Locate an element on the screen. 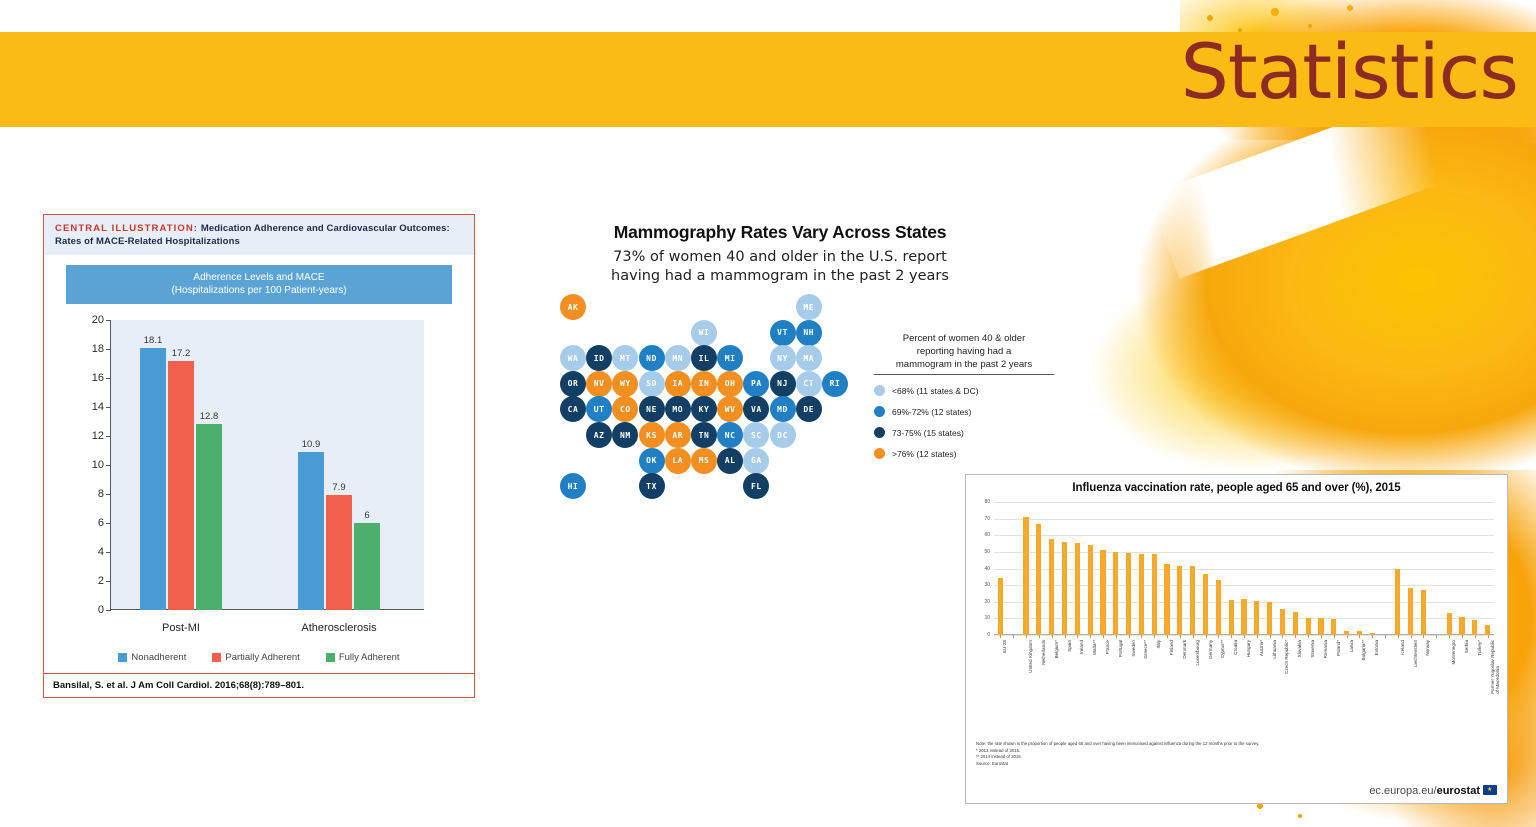 This screenshot has width=1536, height=827. state-tile-nv: NV is located at coordinates (599, 383).